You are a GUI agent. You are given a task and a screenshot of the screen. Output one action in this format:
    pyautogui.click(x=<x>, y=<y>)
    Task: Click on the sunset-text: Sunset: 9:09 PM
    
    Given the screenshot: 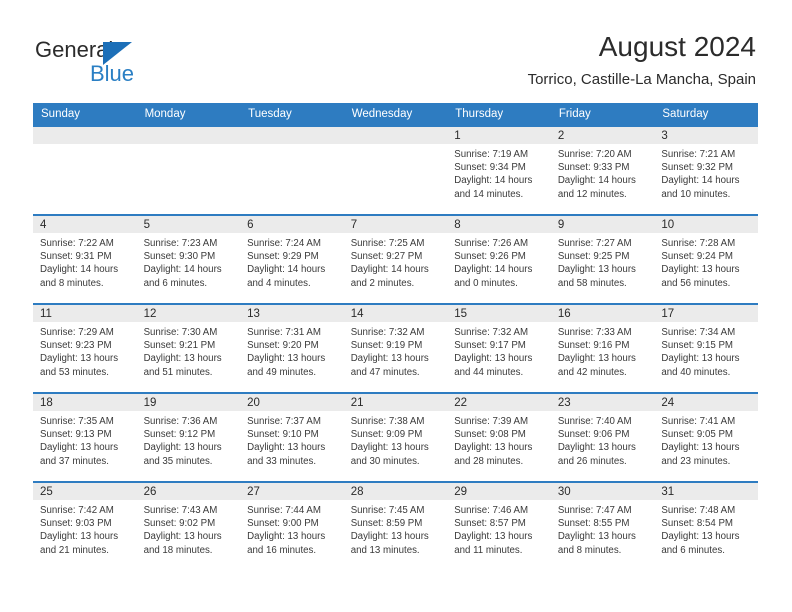 What is the action you would take?
    pyautogui.click(x=386, y=435)
    